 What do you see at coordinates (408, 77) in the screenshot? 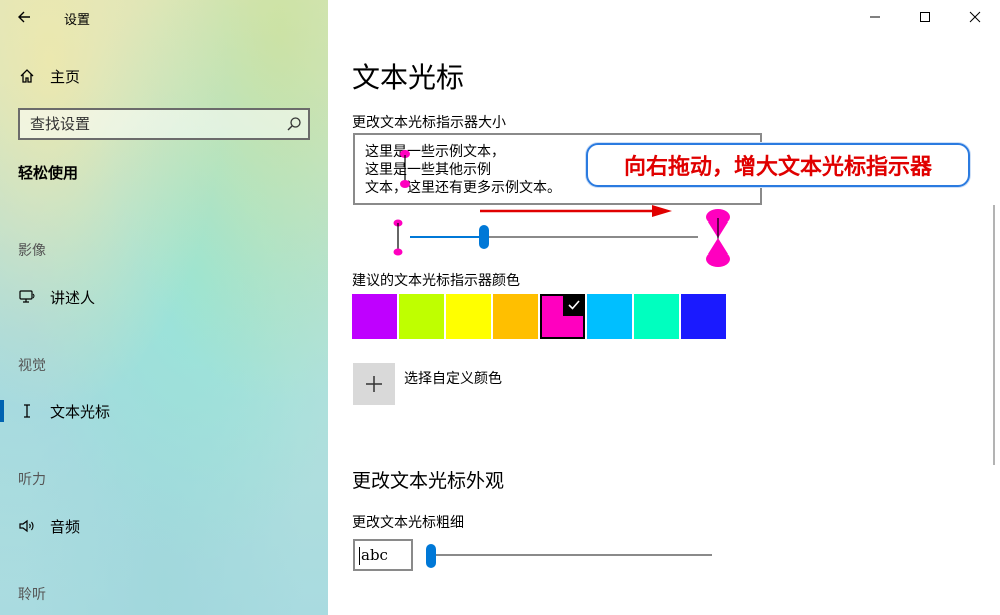
I see `page-title: 文本光标` at bounding box center [408, 77].